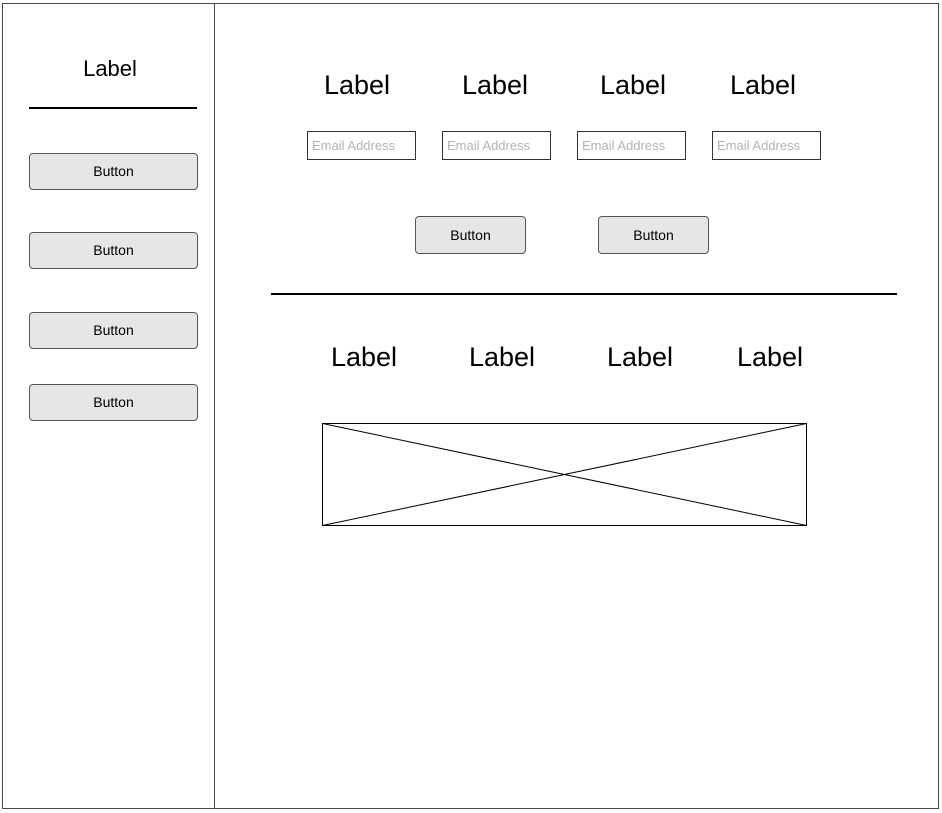 Image resolution: width=942 pixels, height=813 pixels. What do you see at coordinates (564, 474) in the screenshot?
I see `image-placeholder-x-icon` at bounding box center [564, 474].